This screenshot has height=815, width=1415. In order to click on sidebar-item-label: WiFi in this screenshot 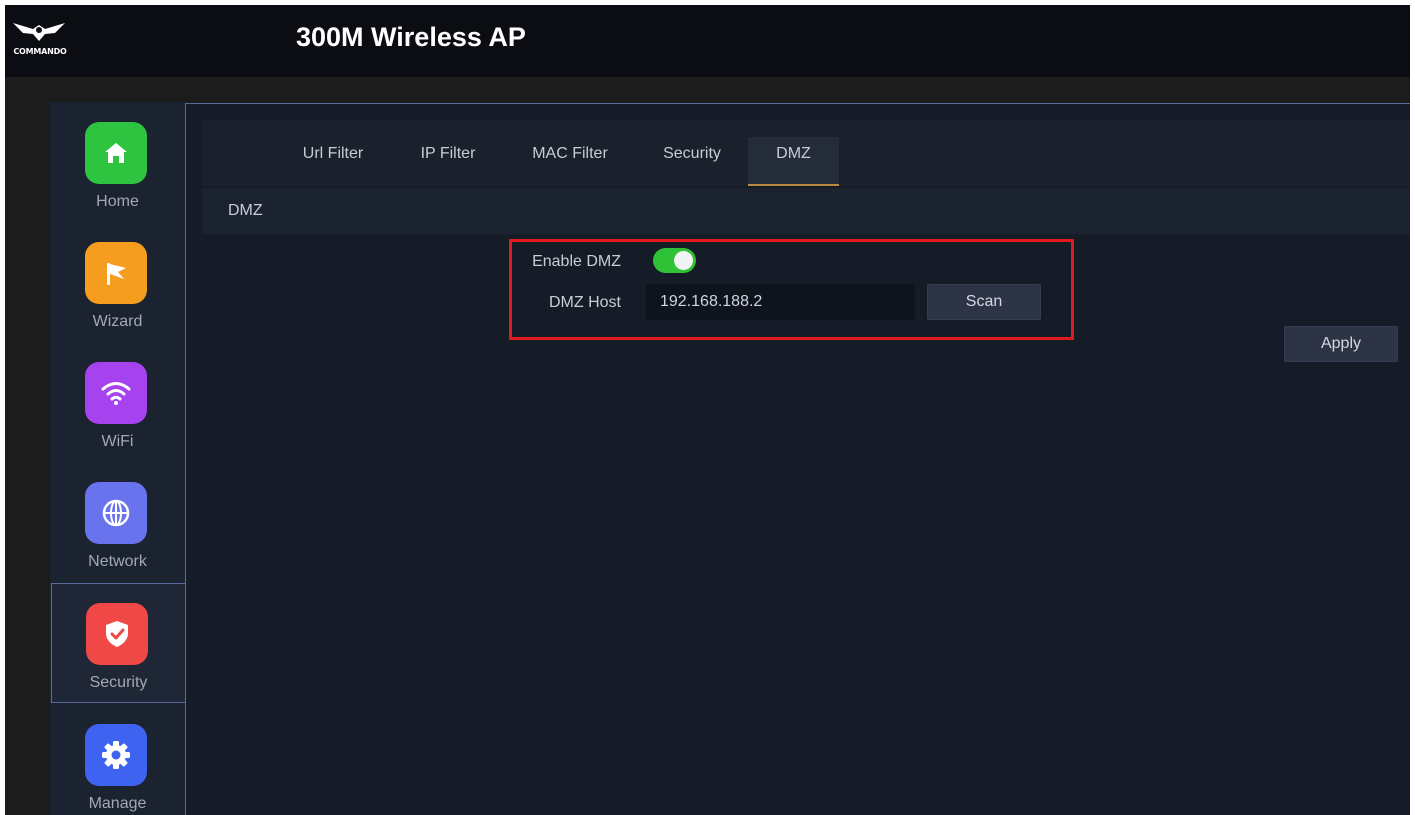, I will do `click(117, 441)`.